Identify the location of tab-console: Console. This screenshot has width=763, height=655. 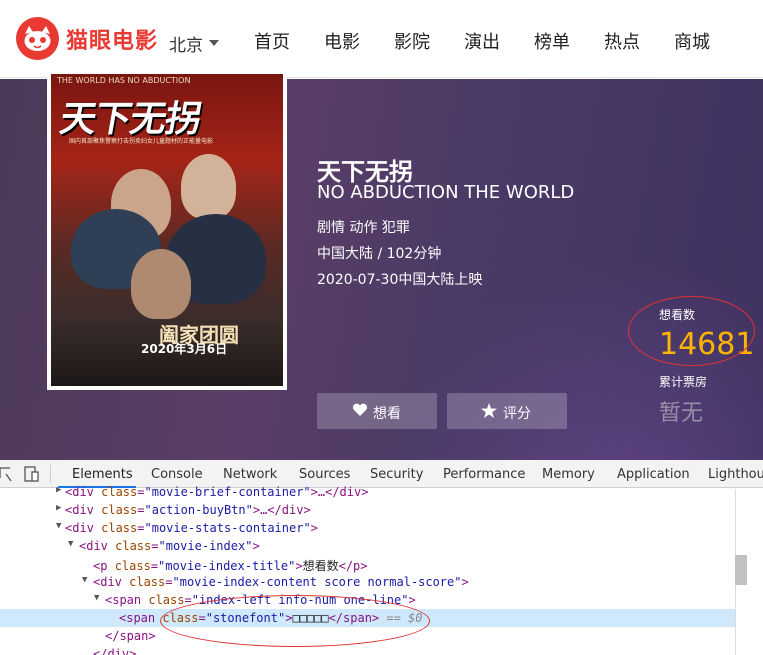
(177, 474).